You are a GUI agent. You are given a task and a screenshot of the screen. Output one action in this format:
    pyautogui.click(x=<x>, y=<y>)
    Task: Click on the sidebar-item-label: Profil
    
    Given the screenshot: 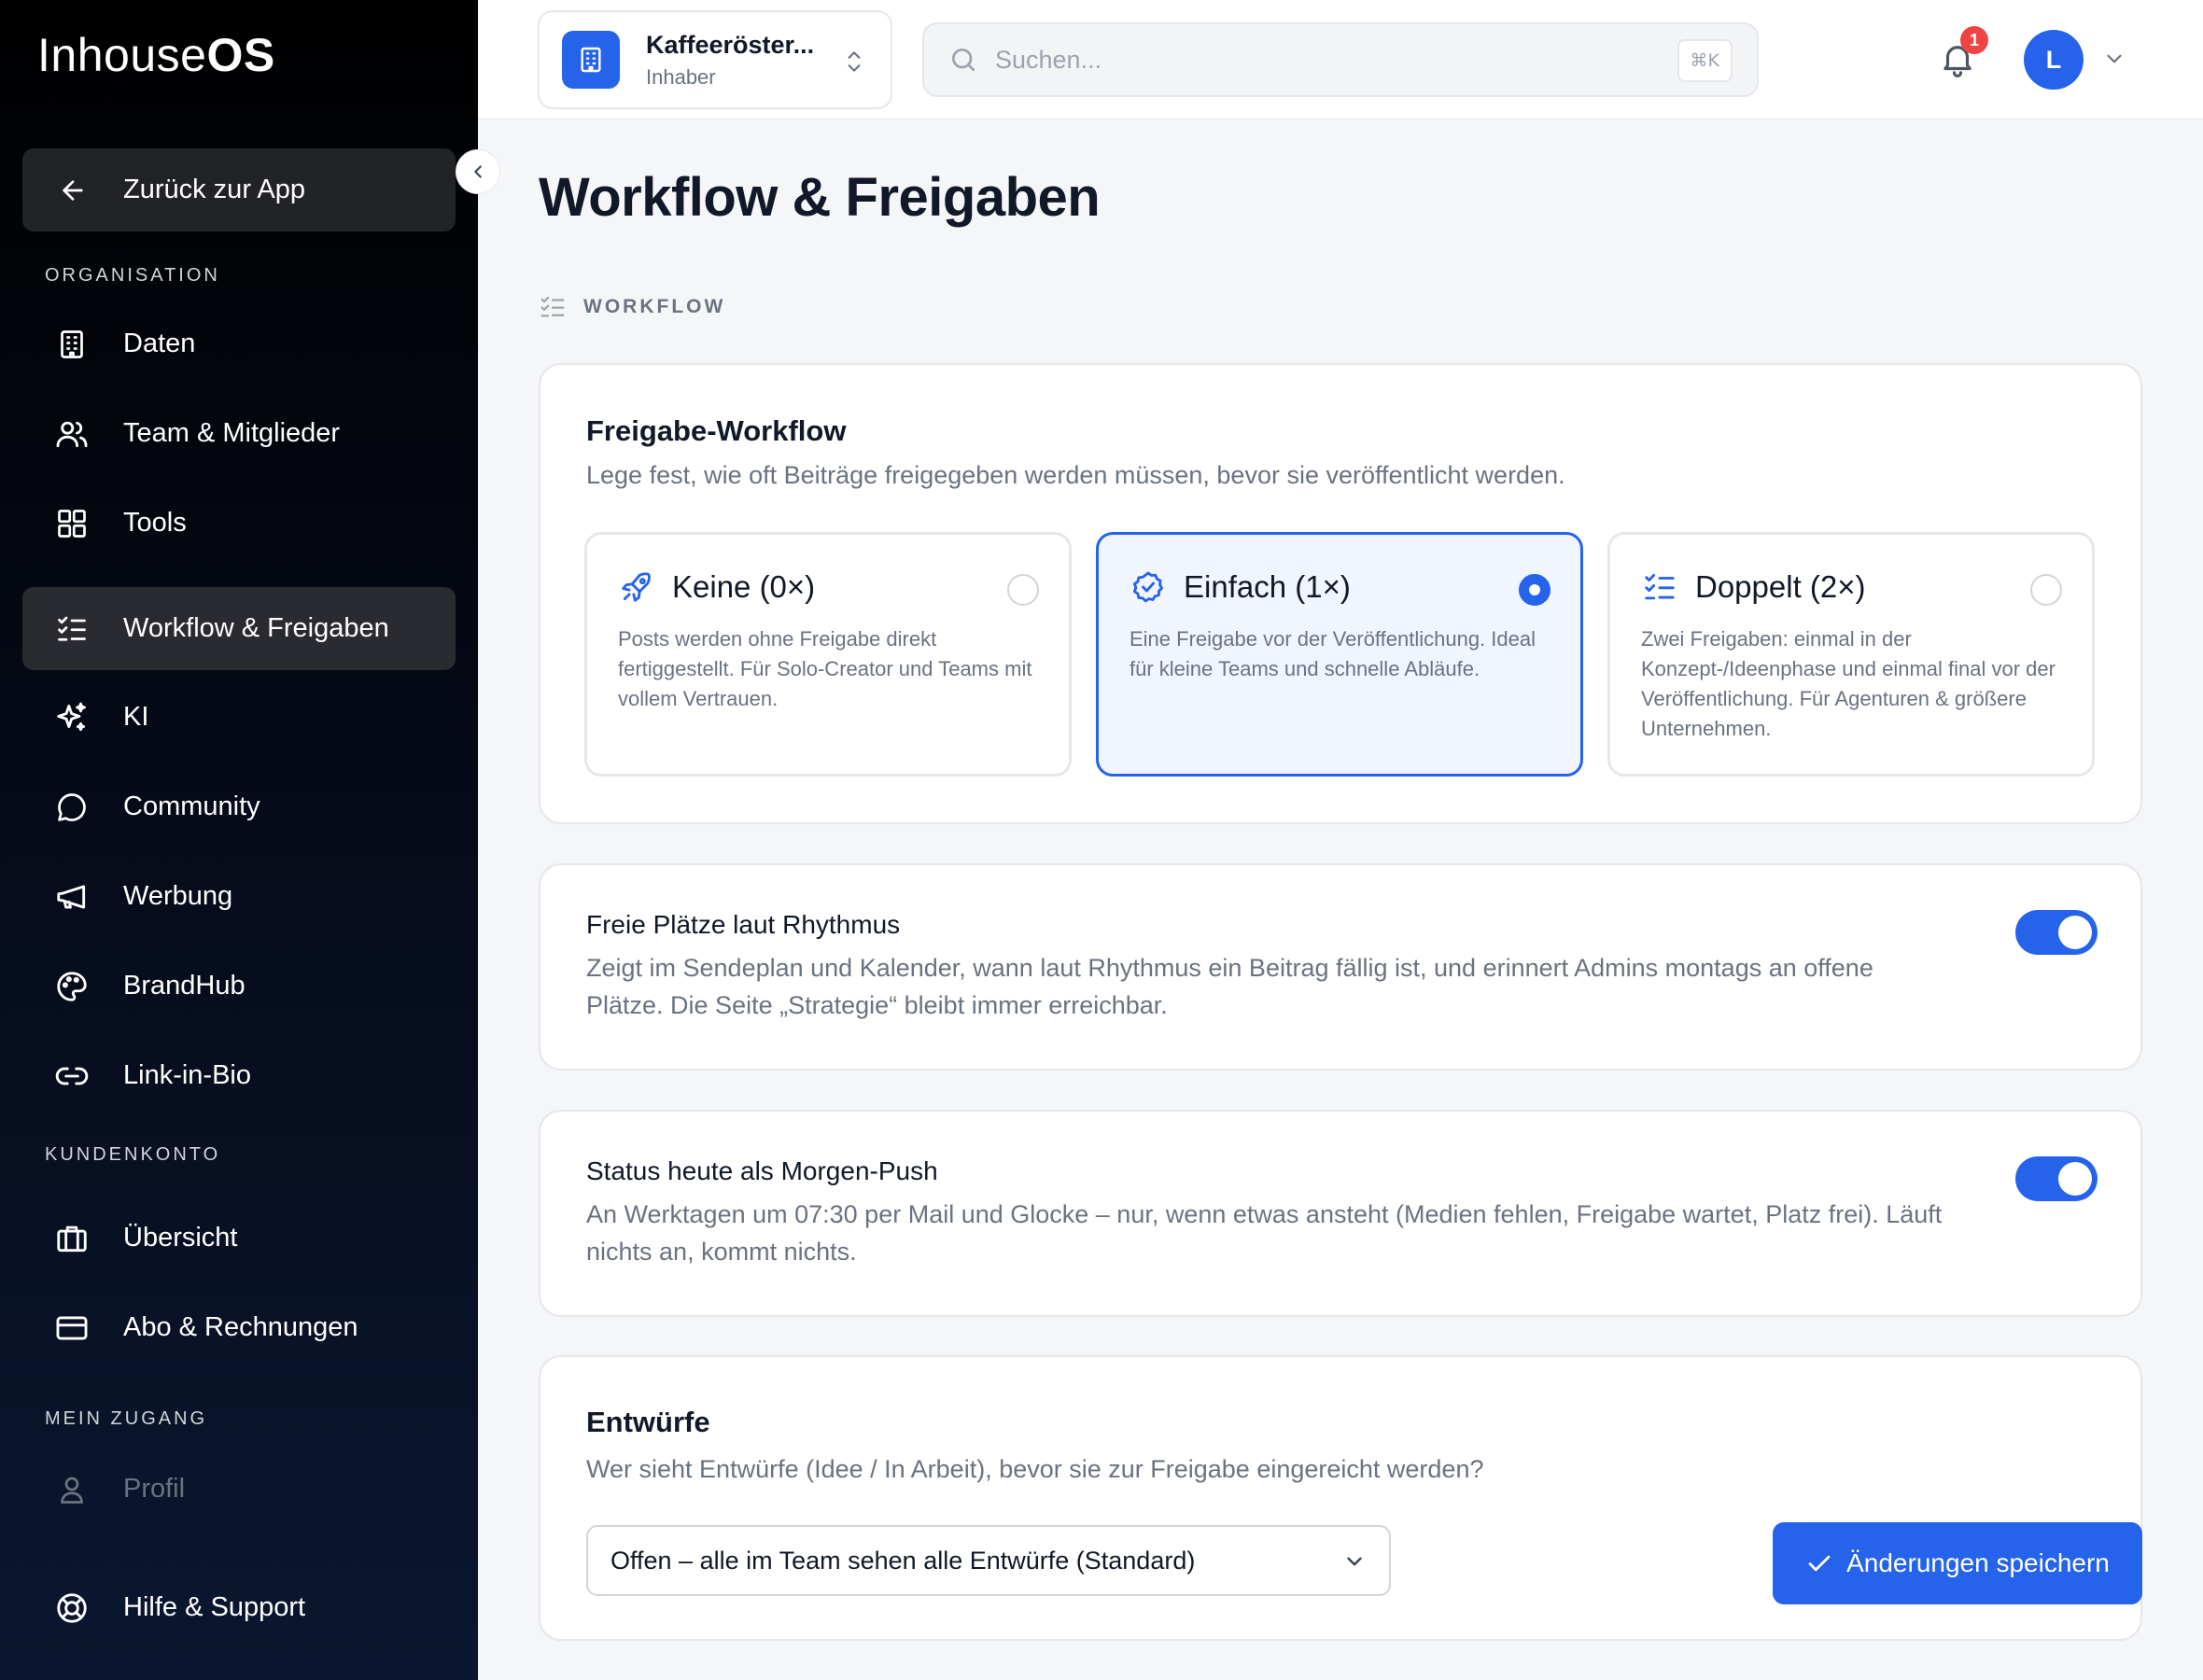 What is the action you would take?
    pyautogui.click(x=154, y=1489)
    